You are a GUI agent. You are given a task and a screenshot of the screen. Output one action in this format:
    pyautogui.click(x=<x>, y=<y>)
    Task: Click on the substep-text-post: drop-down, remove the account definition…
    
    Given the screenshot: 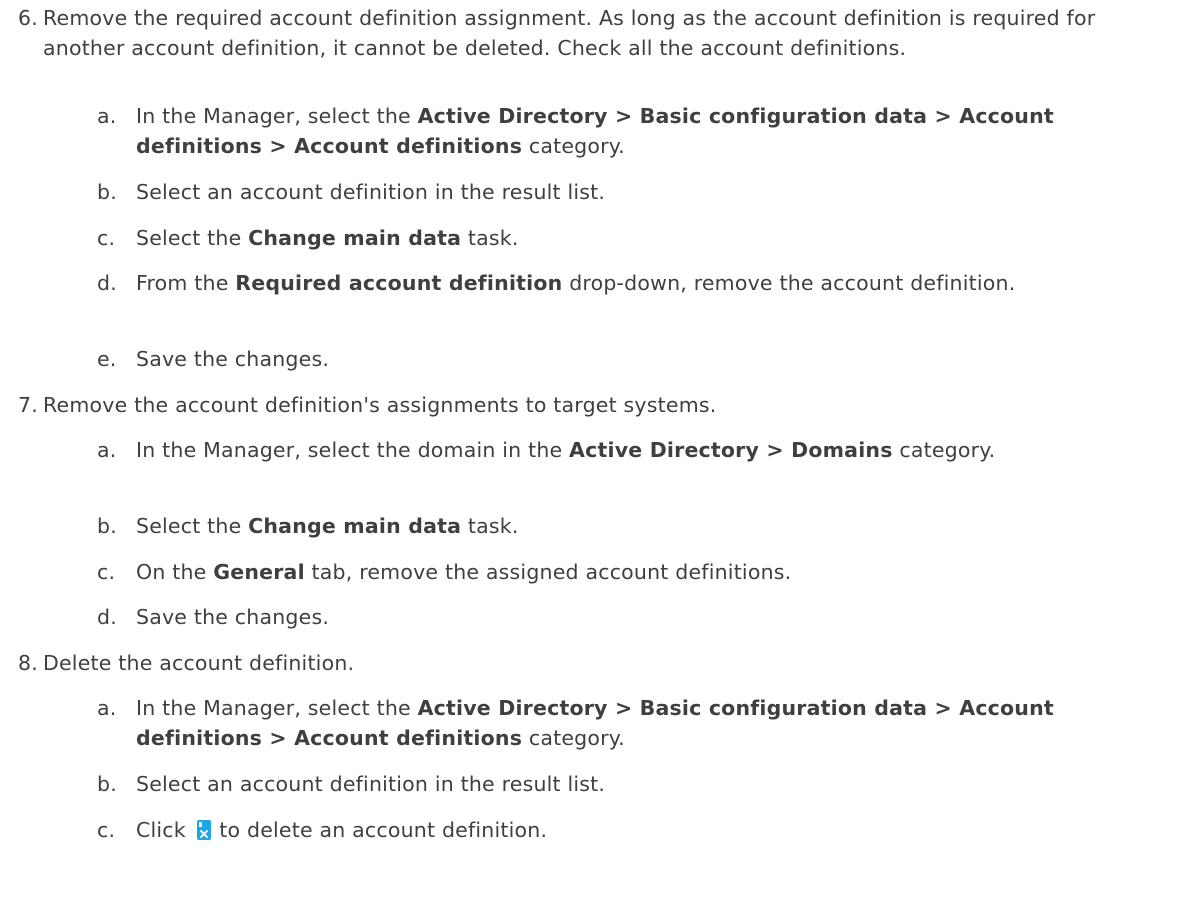 What is the action you would take?
    pyautogui.click(x=789, y=283)
    